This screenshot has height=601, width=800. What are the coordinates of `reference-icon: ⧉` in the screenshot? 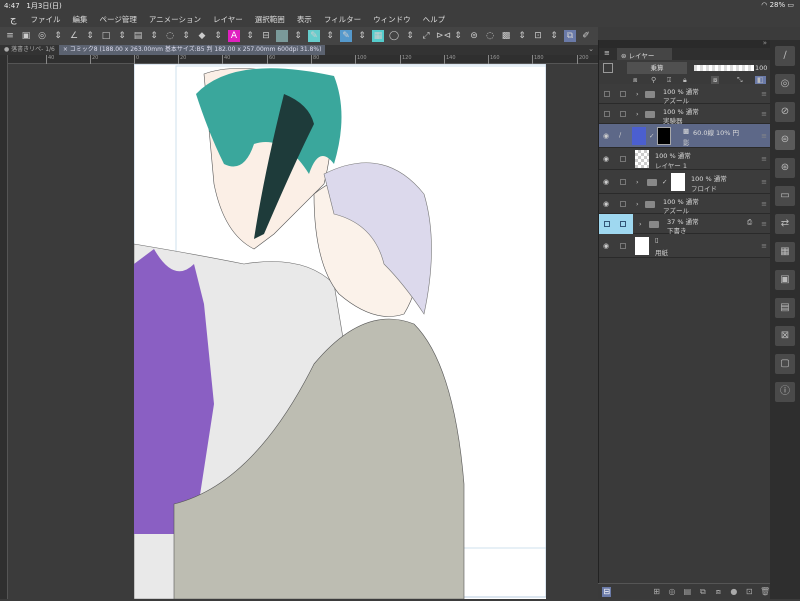 It's located at (570, 36).